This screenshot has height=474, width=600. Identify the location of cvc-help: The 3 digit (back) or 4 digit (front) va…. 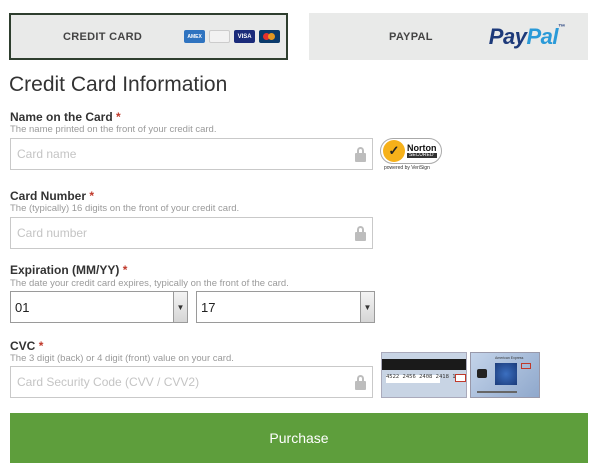
(122, 358).